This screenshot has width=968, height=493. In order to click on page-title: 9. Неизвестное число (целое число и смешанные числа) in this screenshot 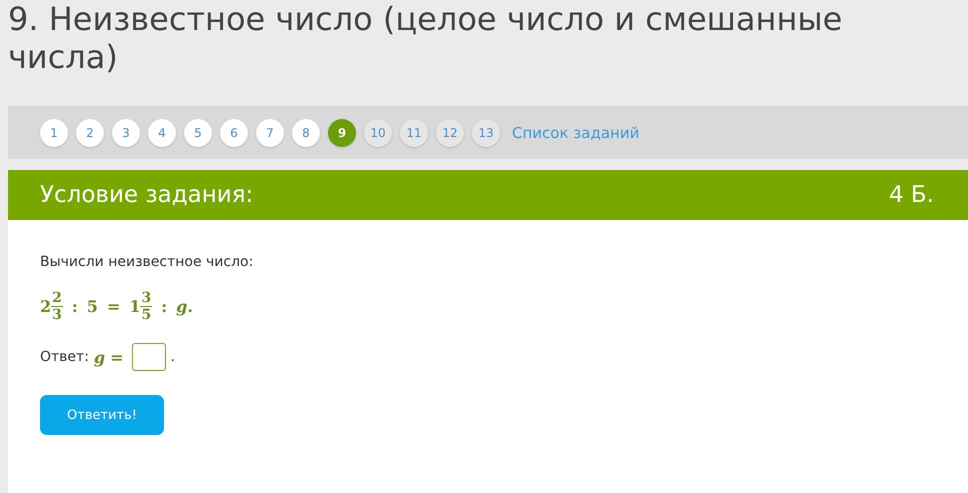, I will do `click(425, 38)`.